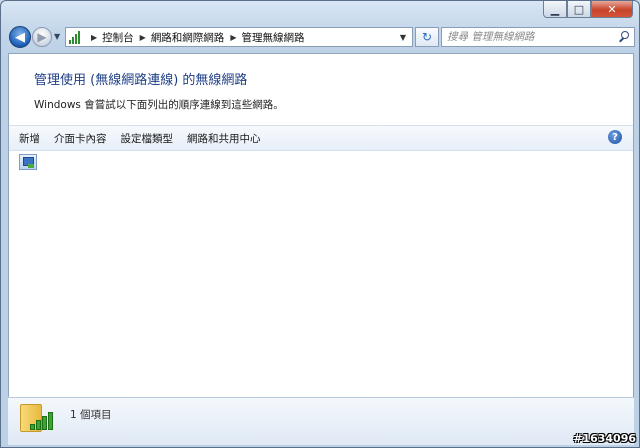 The width and height of the screenshot is (640, 448). Describe the element at coordinates (321, 421) in the screenshot. I see `details-pane: 1 個項目` at that location.